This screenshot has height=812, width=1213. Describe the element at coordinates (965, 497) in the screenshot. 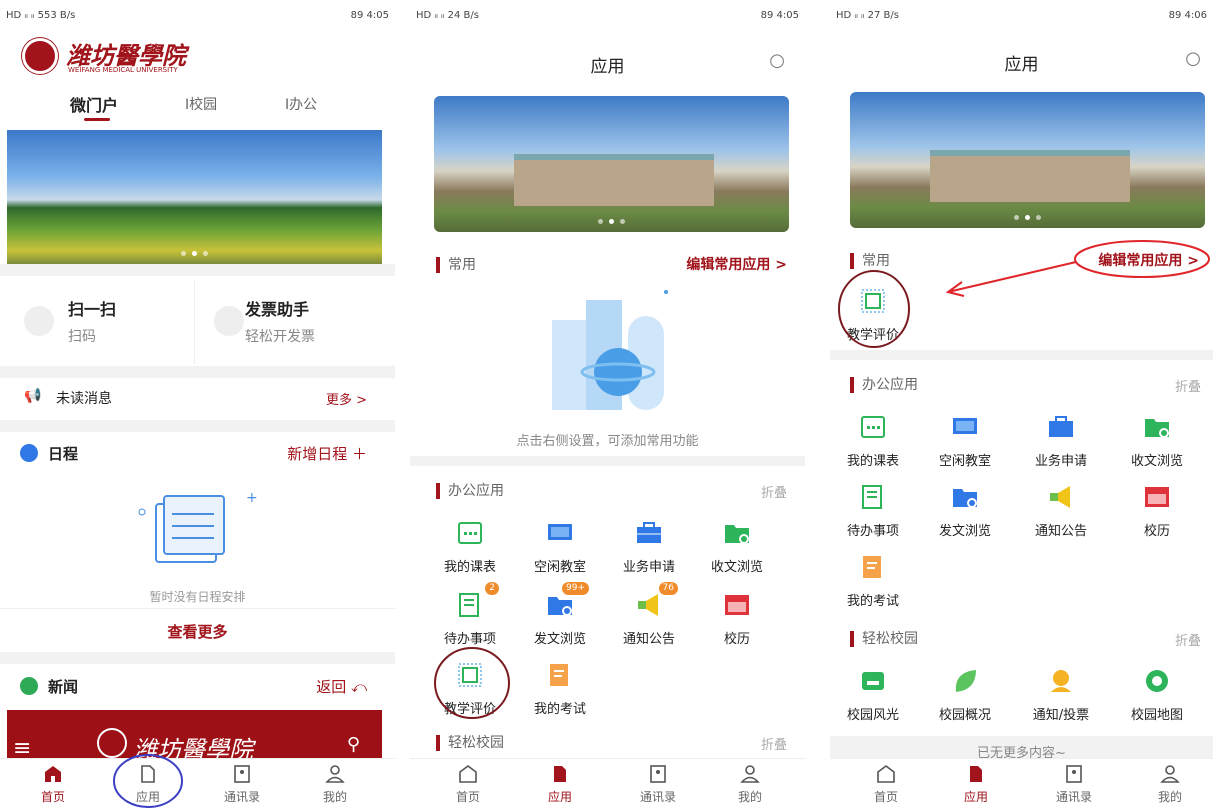

I see `folder-upload-icon` at that location.